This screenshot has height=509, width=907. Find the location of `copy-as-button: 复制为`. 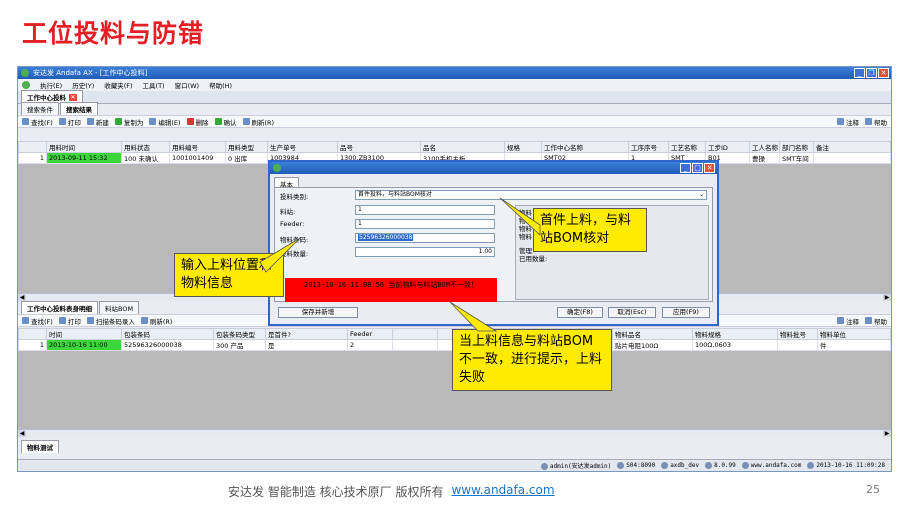

copy-as-button: 复制为 is located at coordinates (128, 122).